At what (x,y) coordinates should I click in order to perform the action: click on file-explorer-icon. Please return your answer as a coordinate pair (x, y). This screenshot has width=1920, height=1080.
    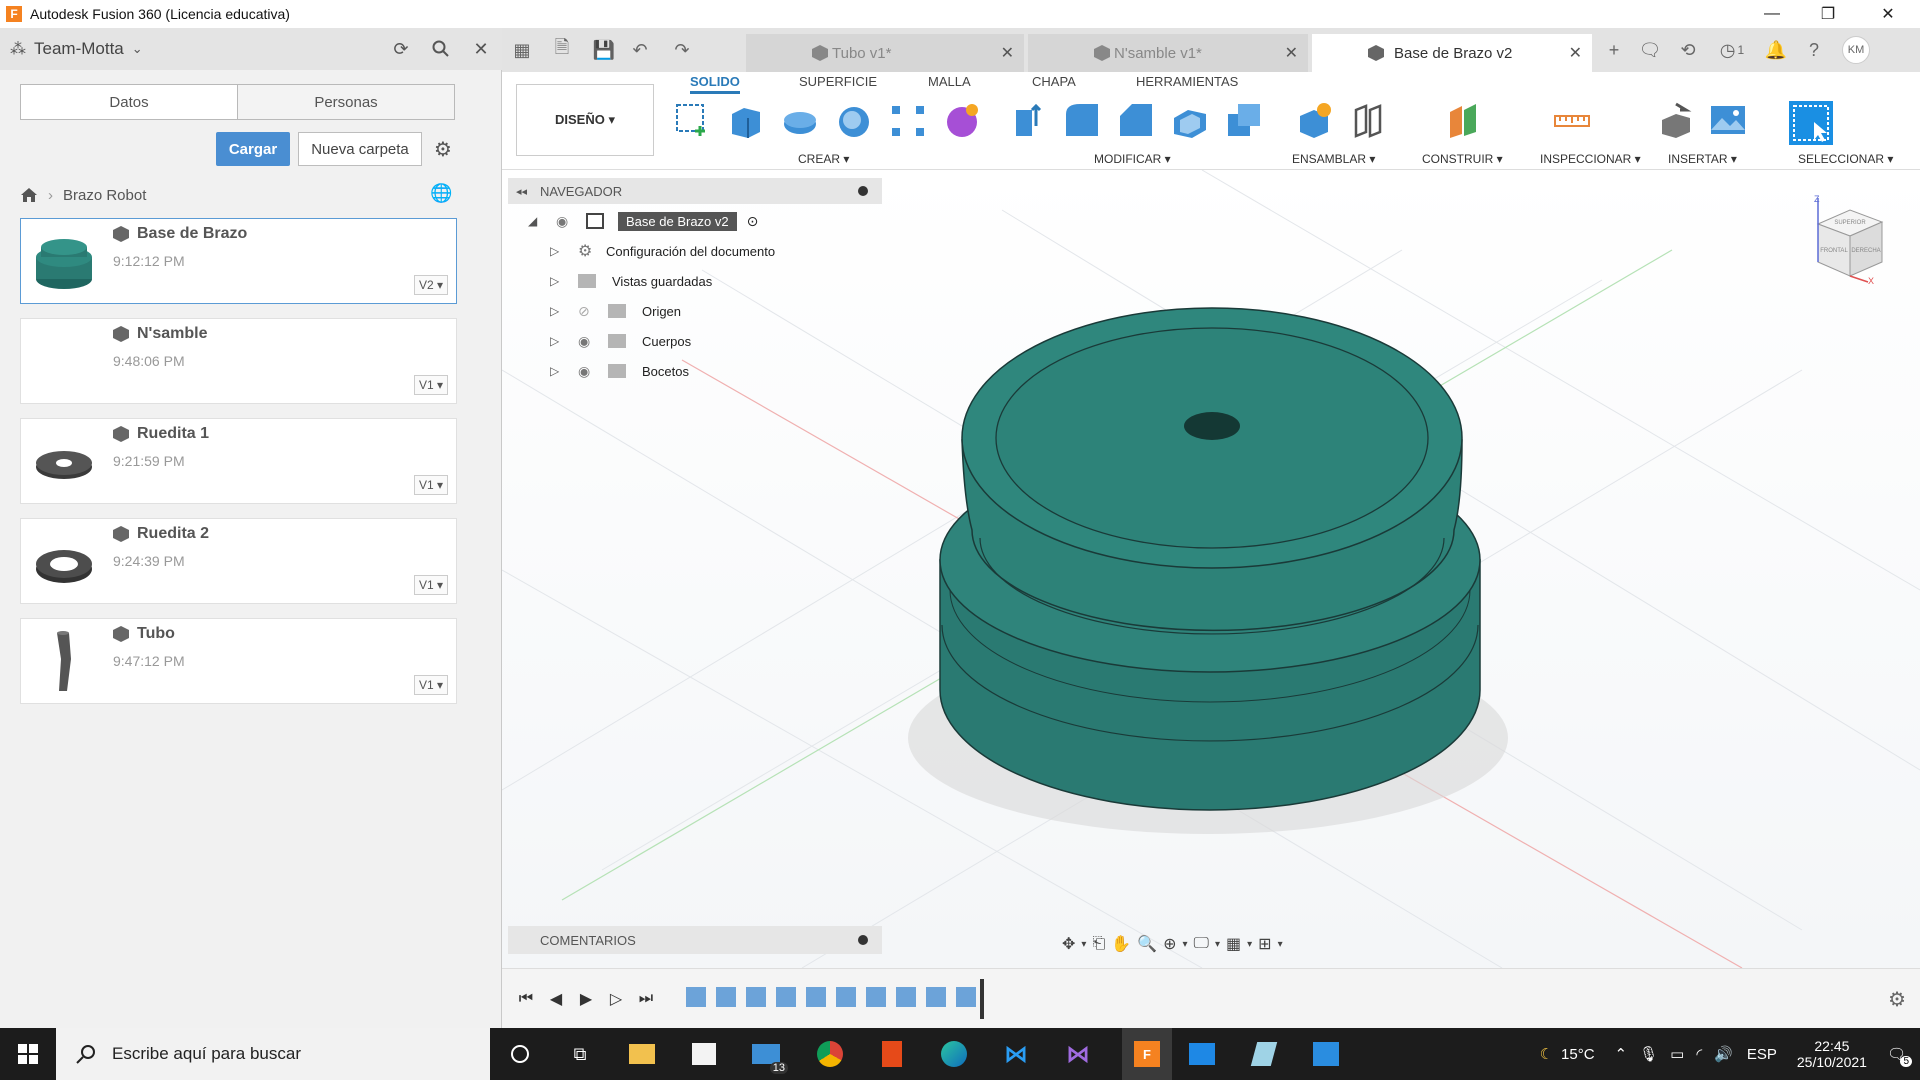
    Looking at the image, I should click on (642, 1054).